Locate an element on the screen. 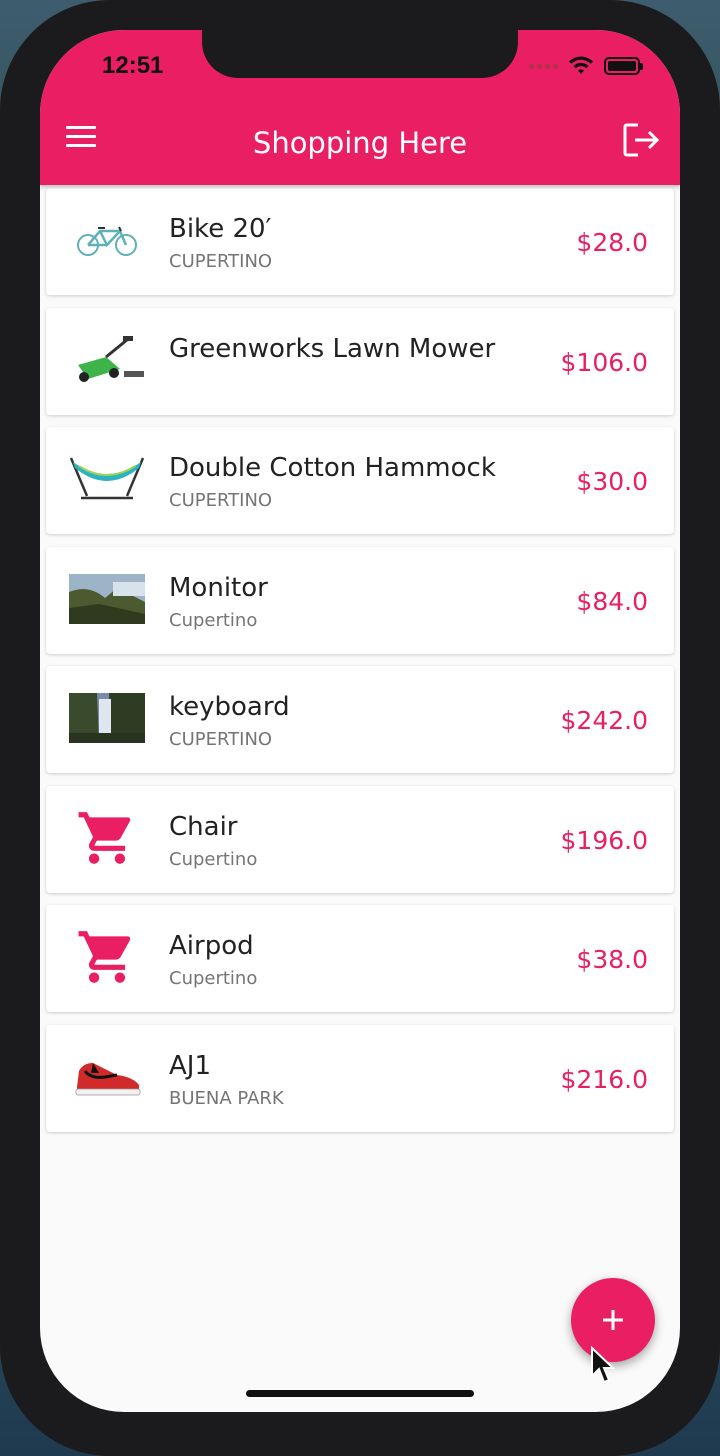  list-item: Greenworks Lawn Mower $106.0 is located at coordinates (360, 361).